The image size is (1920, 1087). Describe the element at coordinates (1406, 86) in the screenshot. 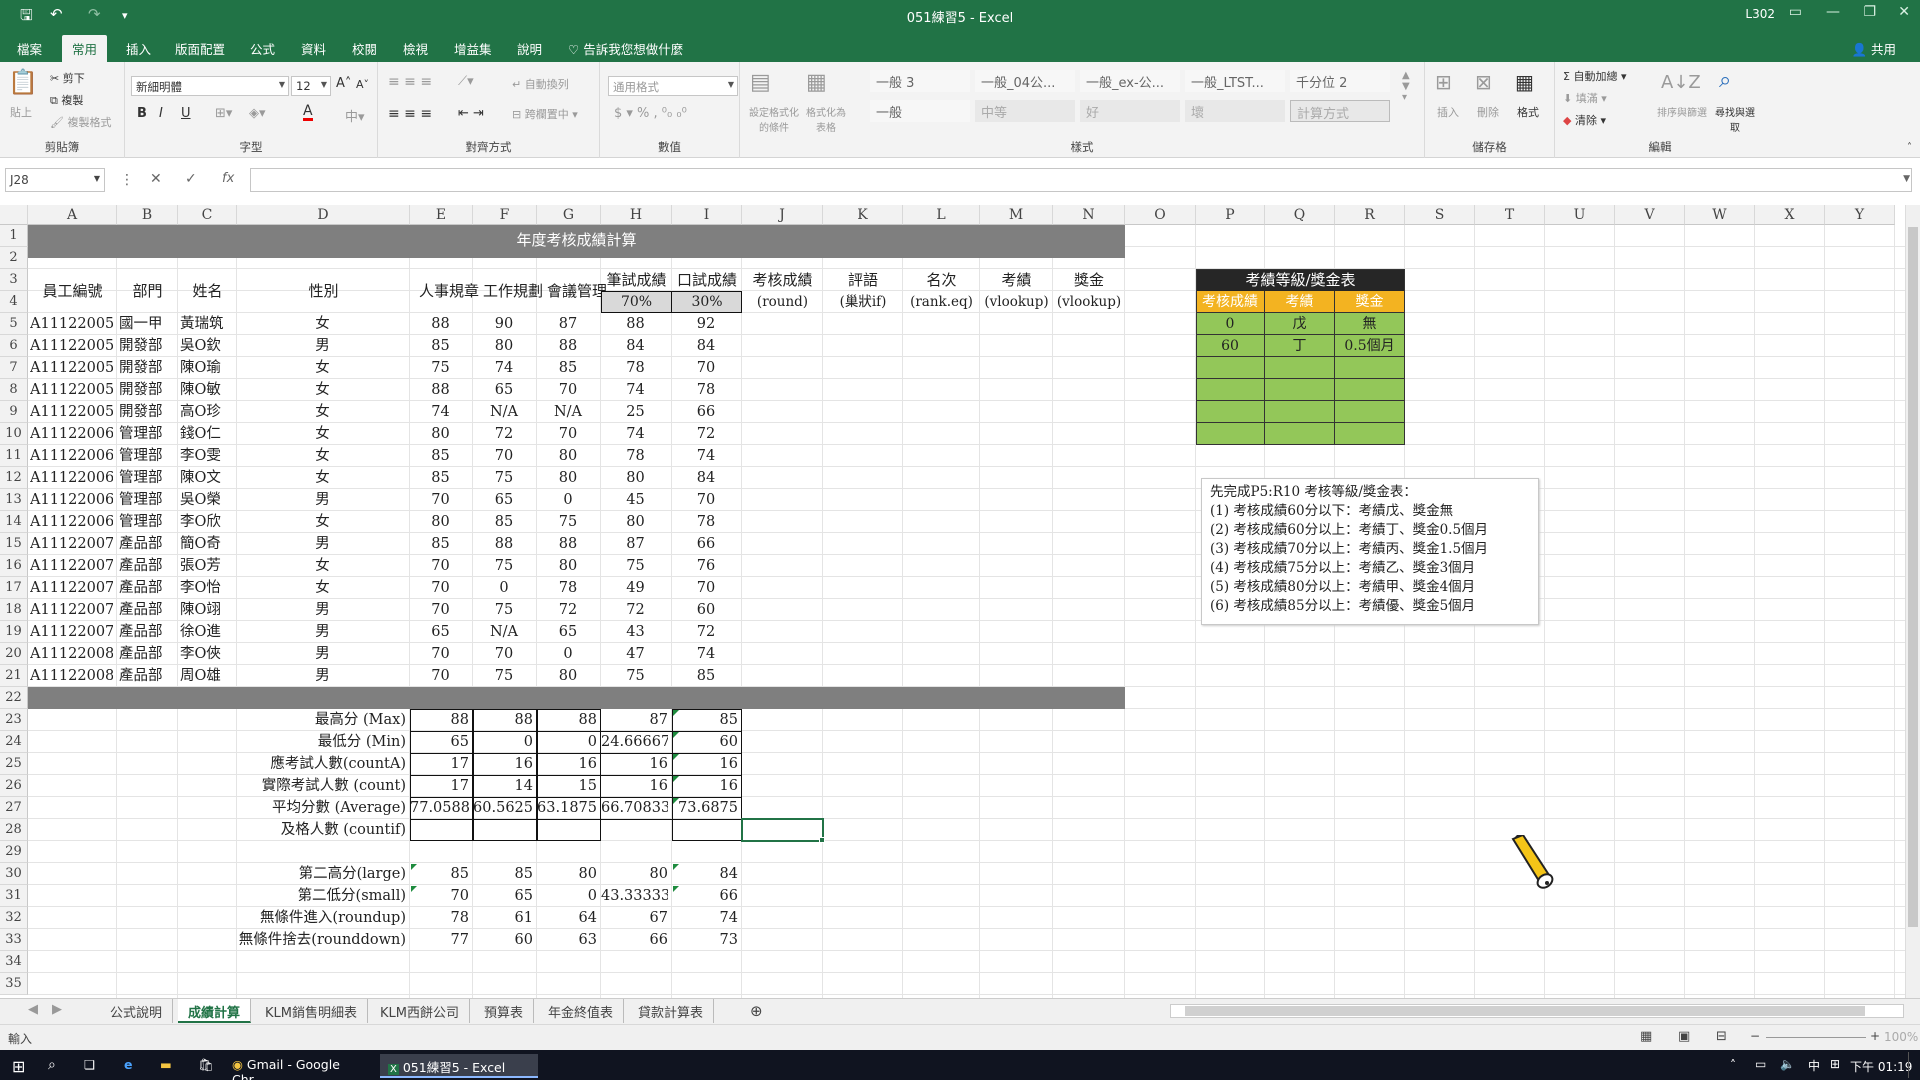

I see `styles-scroll-icon: ▲ ▼ ▾` at that location.